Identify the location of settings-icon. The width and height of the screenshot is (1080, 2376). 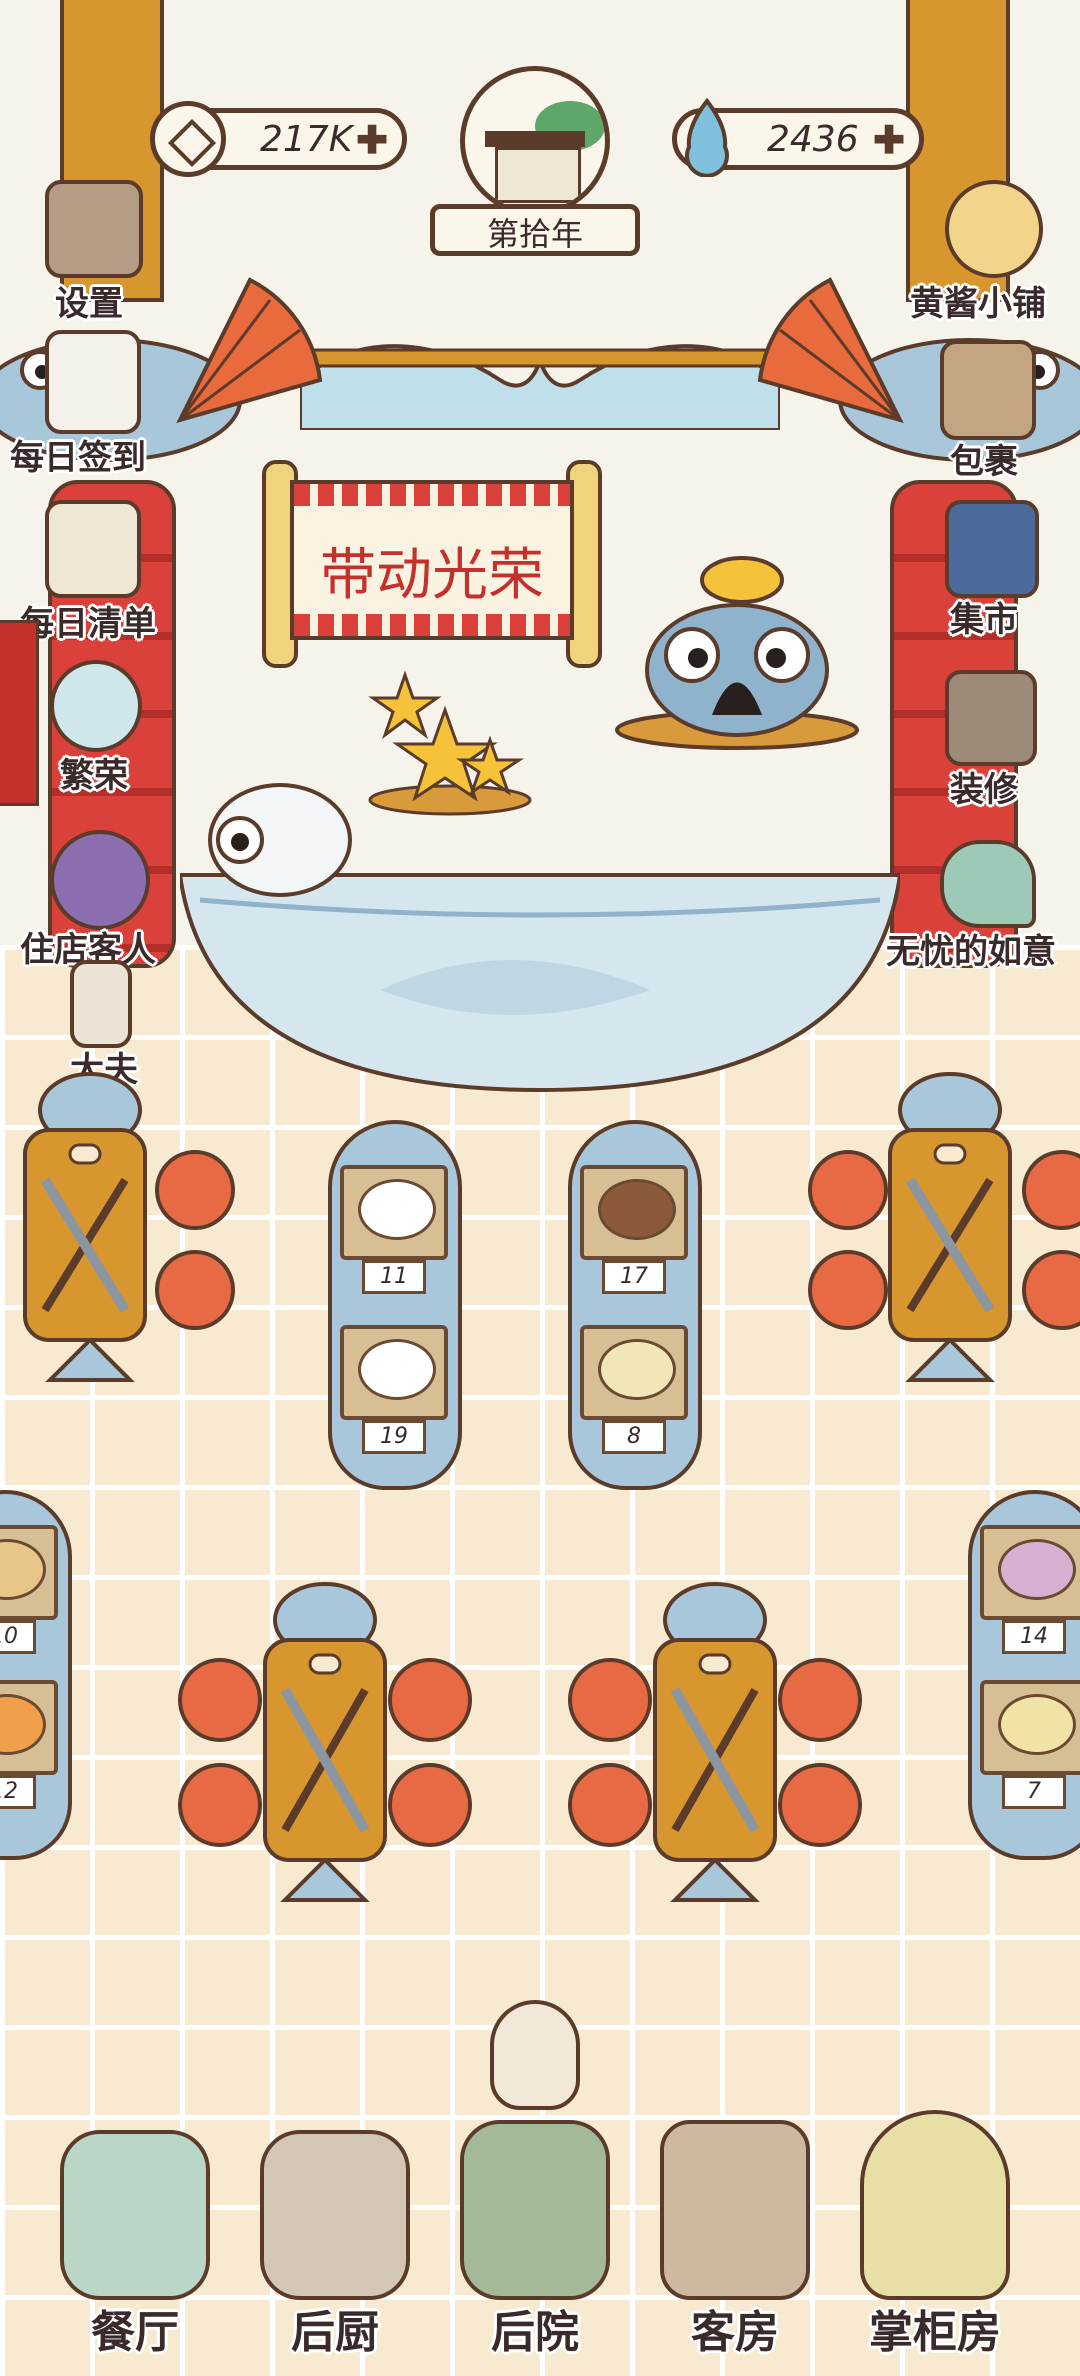
(94, 229).